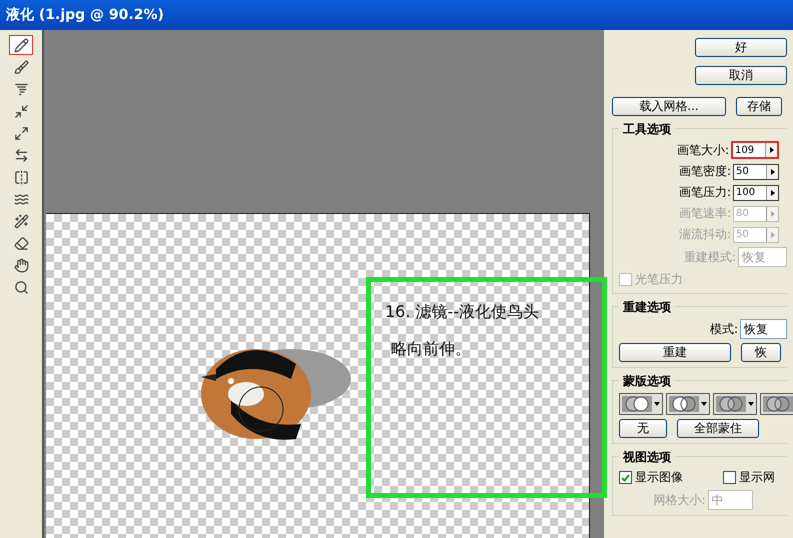 This screenshot has width=793, height=538. I want to click on number-field: 50, so click(756, 172).